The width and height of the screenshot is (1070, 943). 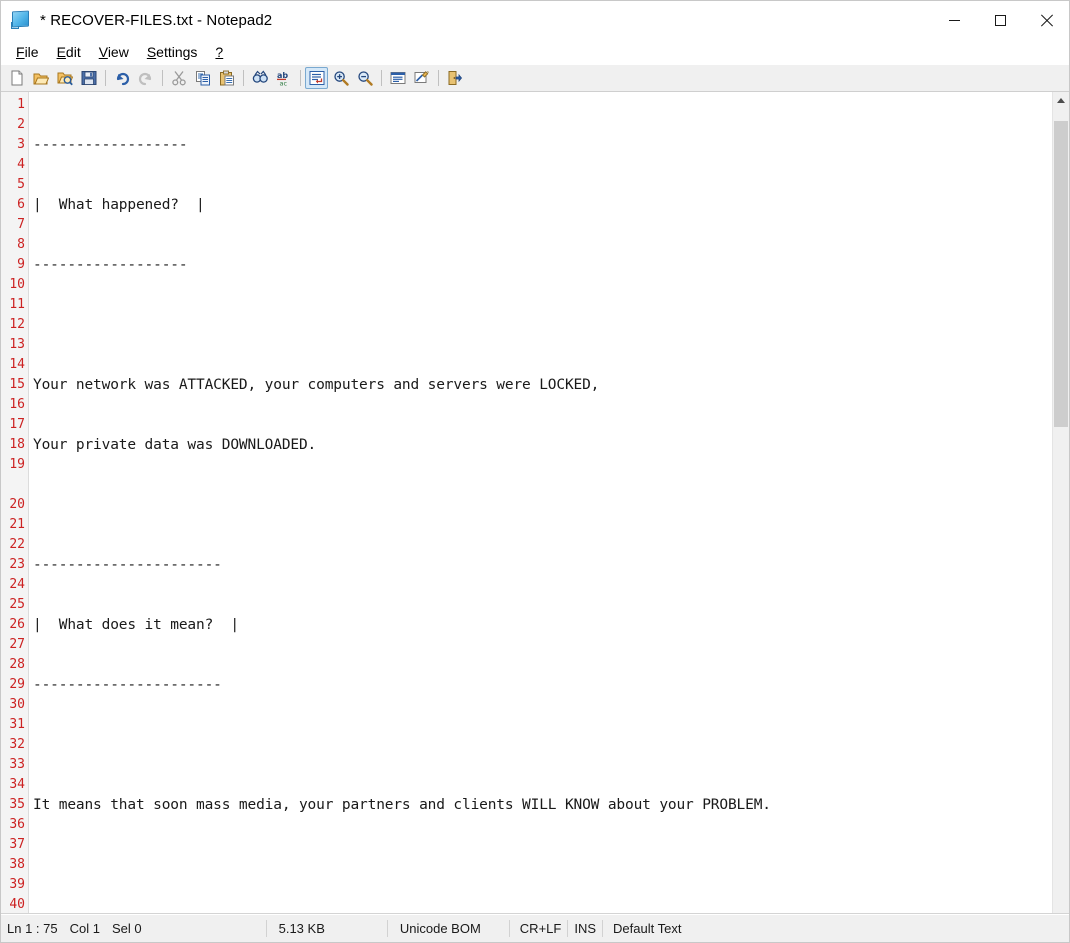 I want to click on line-number: 11, so click(x=17, y=304).